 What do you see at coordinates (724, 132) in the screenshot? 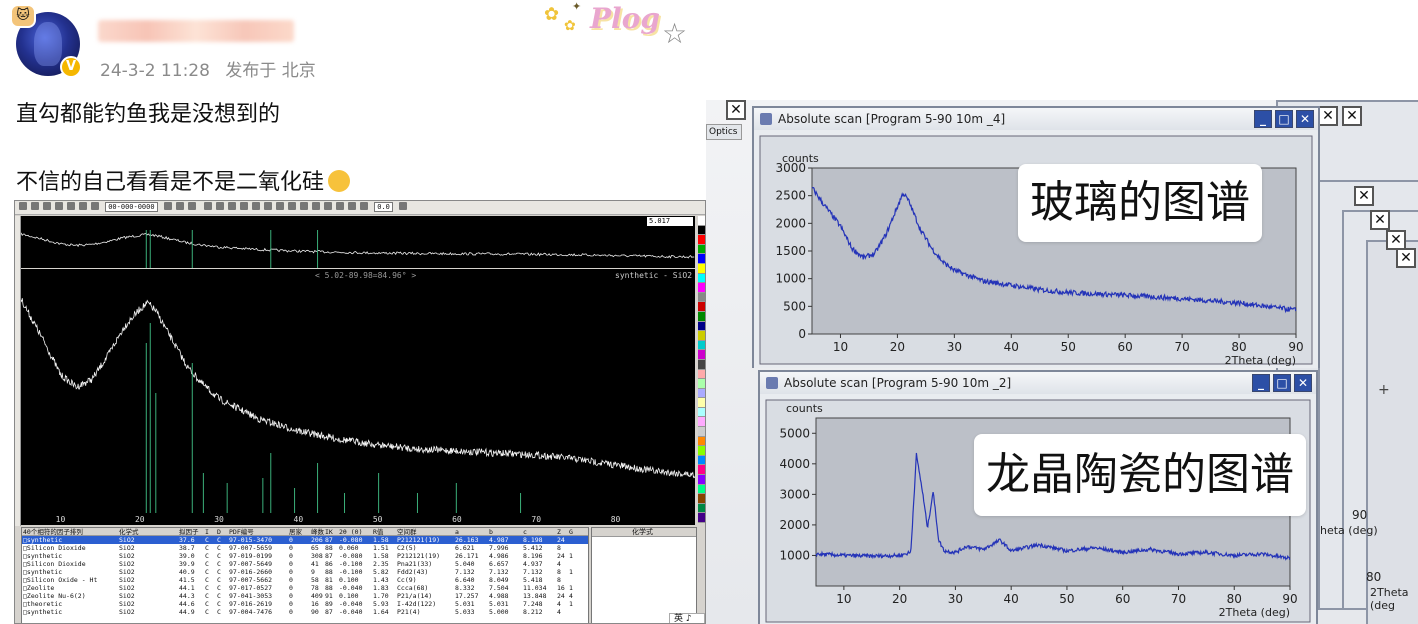
I see `optics-tab: Optics` at bounding box center [724, 132].